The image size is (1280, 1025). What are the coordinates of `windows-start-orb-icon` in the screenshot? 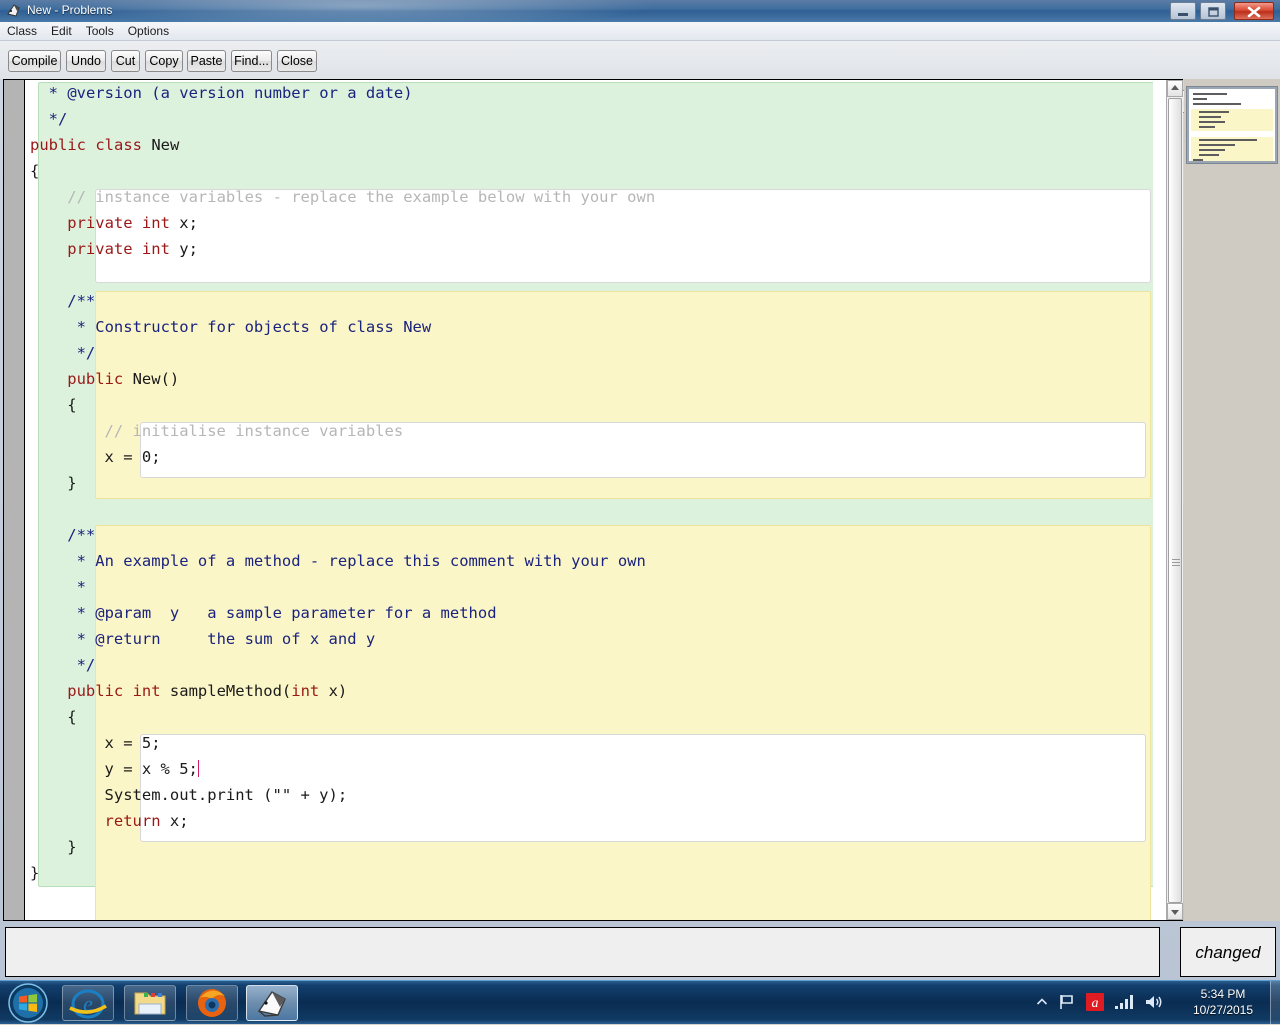 It's located at (28, 1003).